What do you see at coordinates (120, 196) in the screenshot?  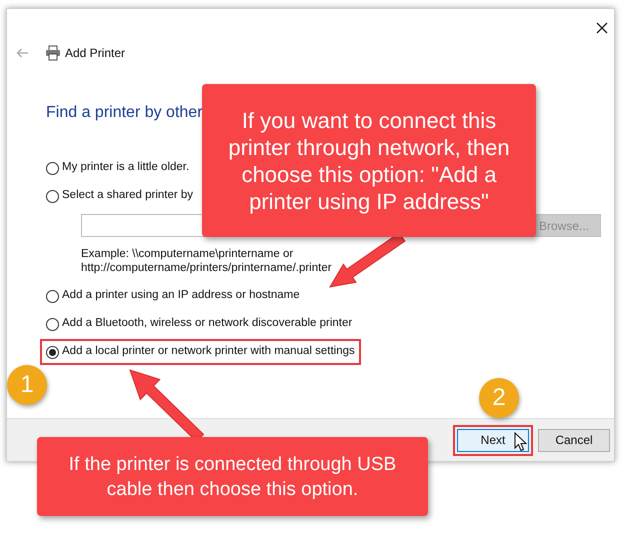 I see `radio-option: Select a shared printer by` at bounding box center [120, 196].